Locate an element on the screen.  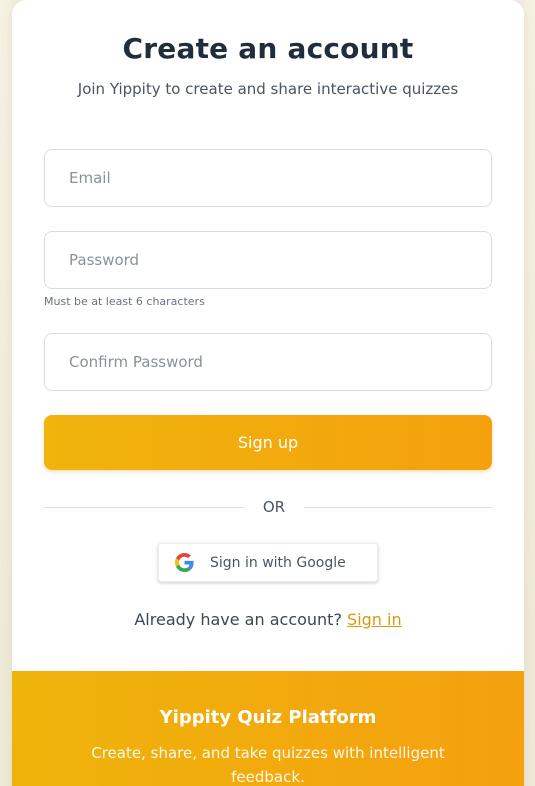
email-field is located at coordinates (268, 178).